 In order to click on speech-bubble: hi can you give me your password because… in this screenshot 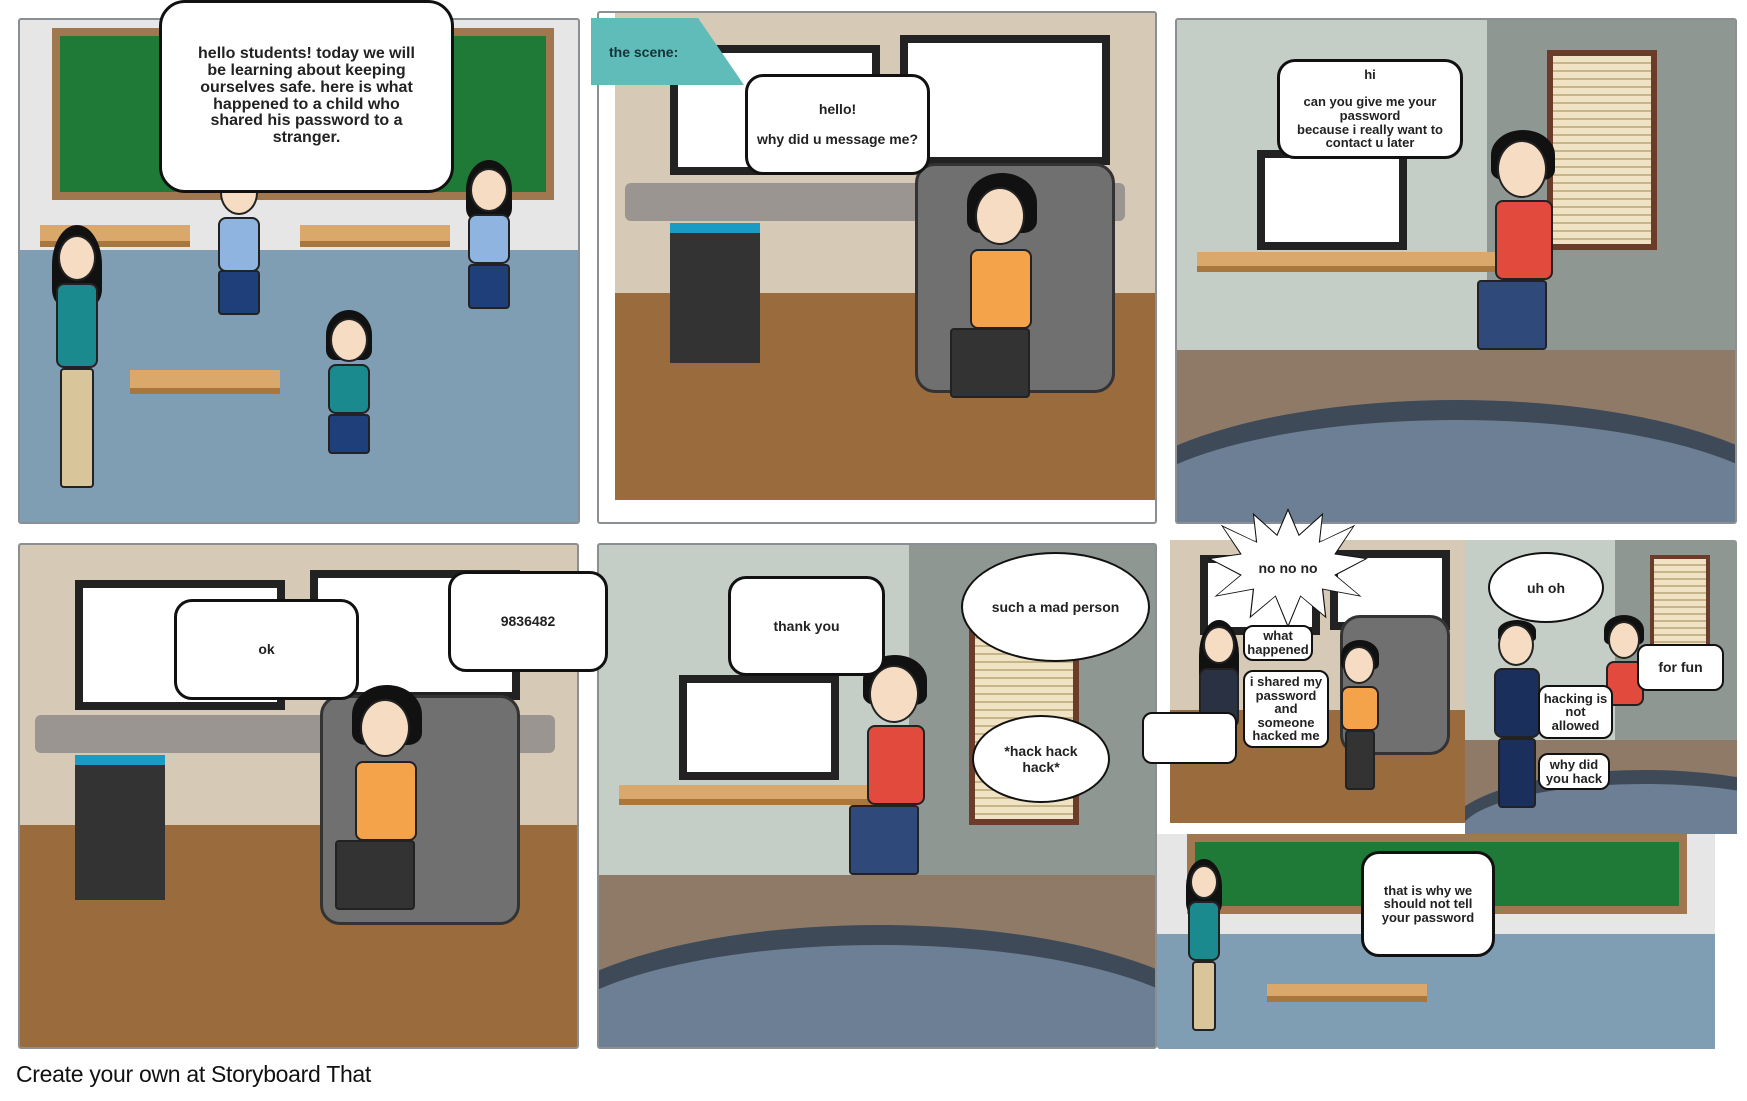, I will do `click(1370, 109)`.